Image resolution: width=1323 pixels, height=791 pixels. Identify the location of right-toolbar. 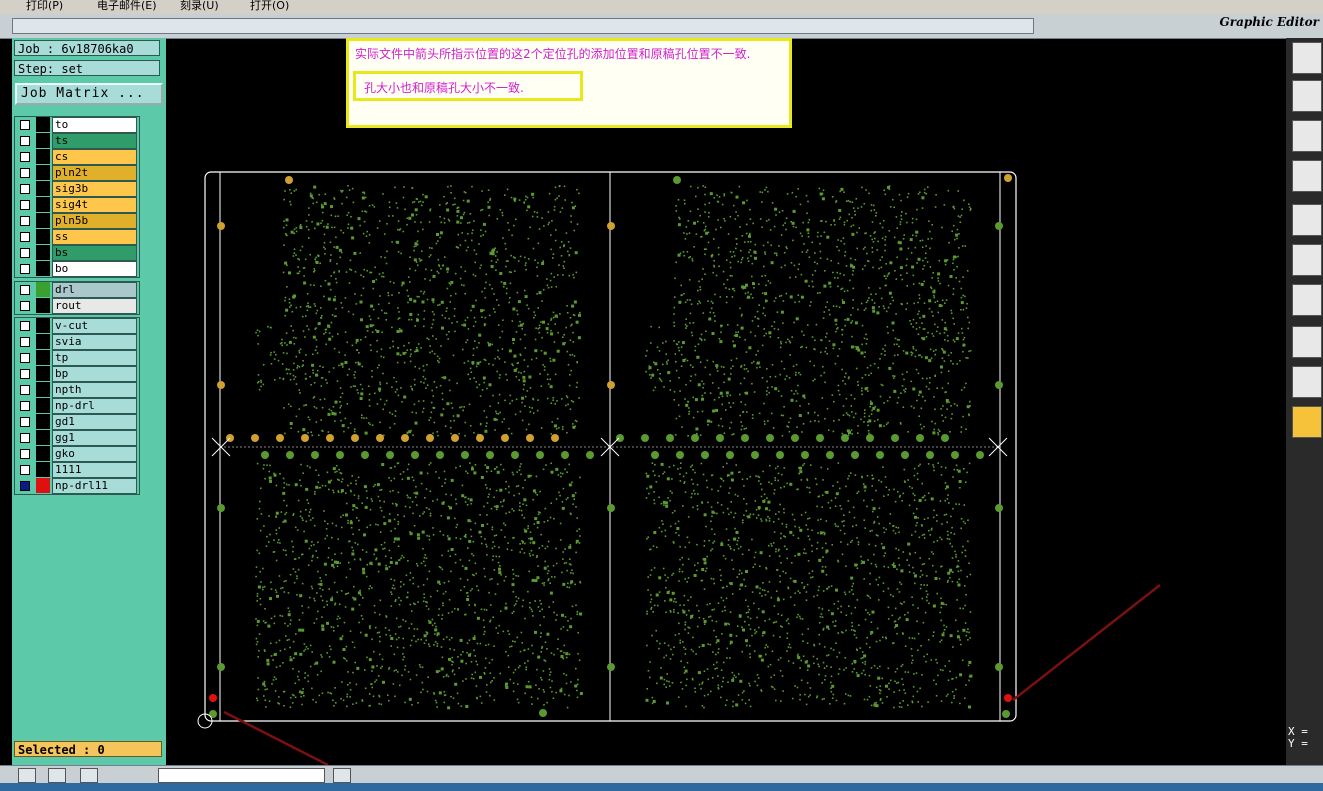
(1304, 401).